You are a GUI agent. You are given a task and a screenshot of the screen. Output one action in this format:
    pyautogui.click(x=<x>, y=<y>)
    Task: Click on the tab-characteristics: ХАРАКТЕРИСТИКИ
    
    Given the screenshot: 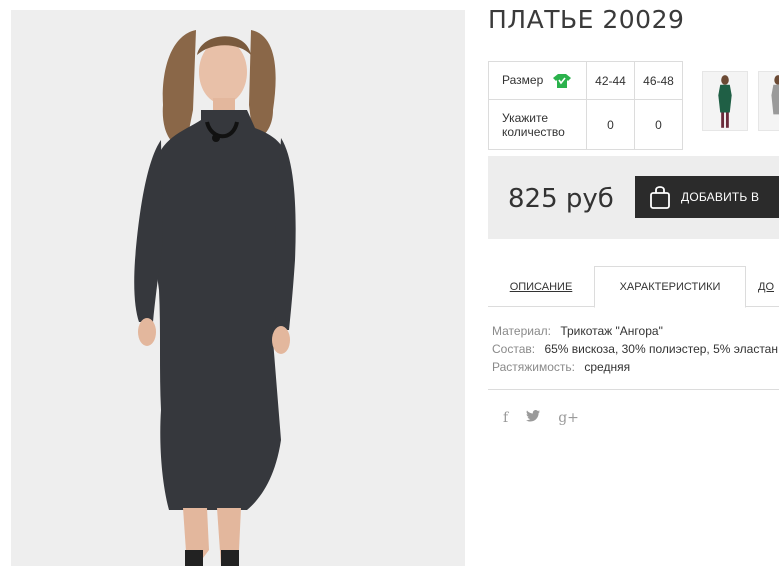 What is the action you would take?
    pyautogui.click(x=670, y=287)
    